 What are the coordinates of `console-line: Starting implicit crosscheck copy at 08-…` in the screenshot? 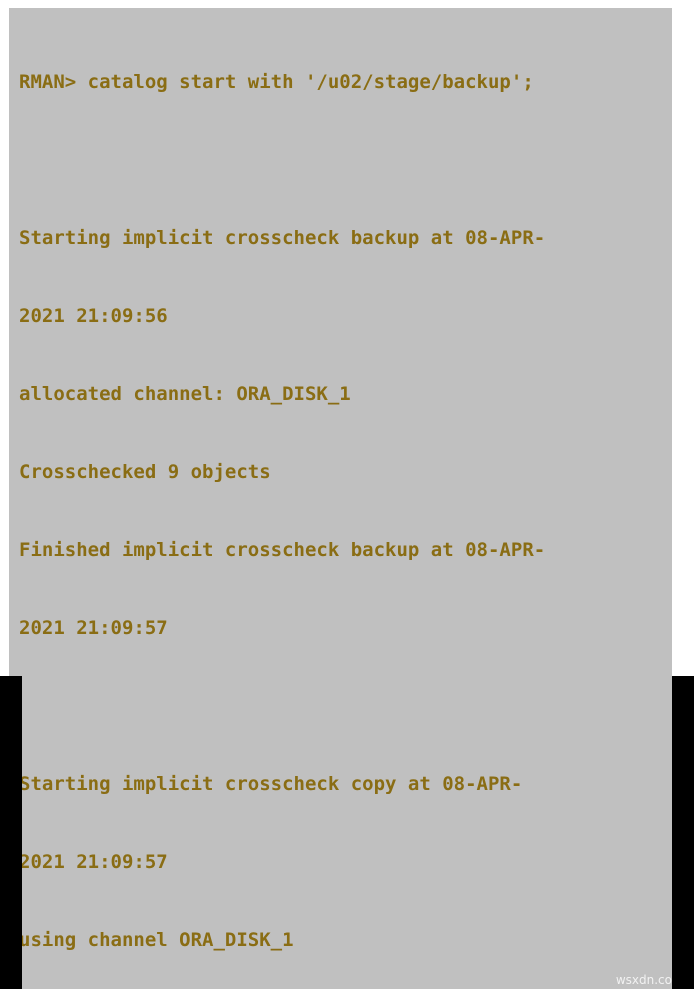 It's located at (271, 784).